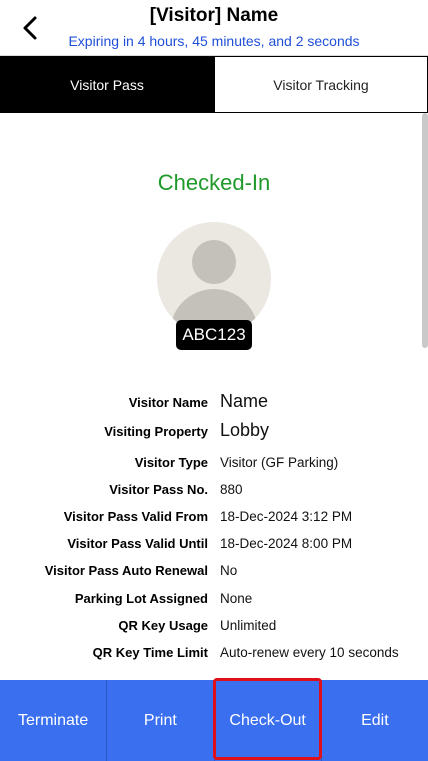 This screenshot has height=761, width=428. What do you see at coordinates (309, 652) in the screenshot?
I see `detail-value: Auto-renew every 10 seconds` at bounding box center [309, 652].